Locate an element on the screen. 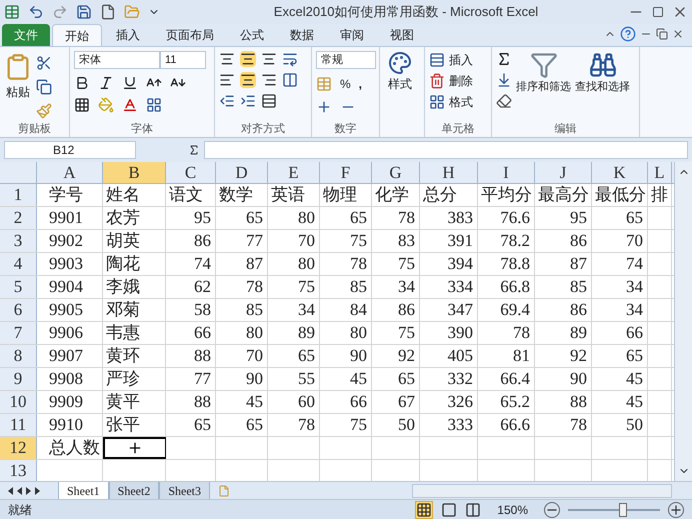  column-header: J is located at coordinates (563, 172).